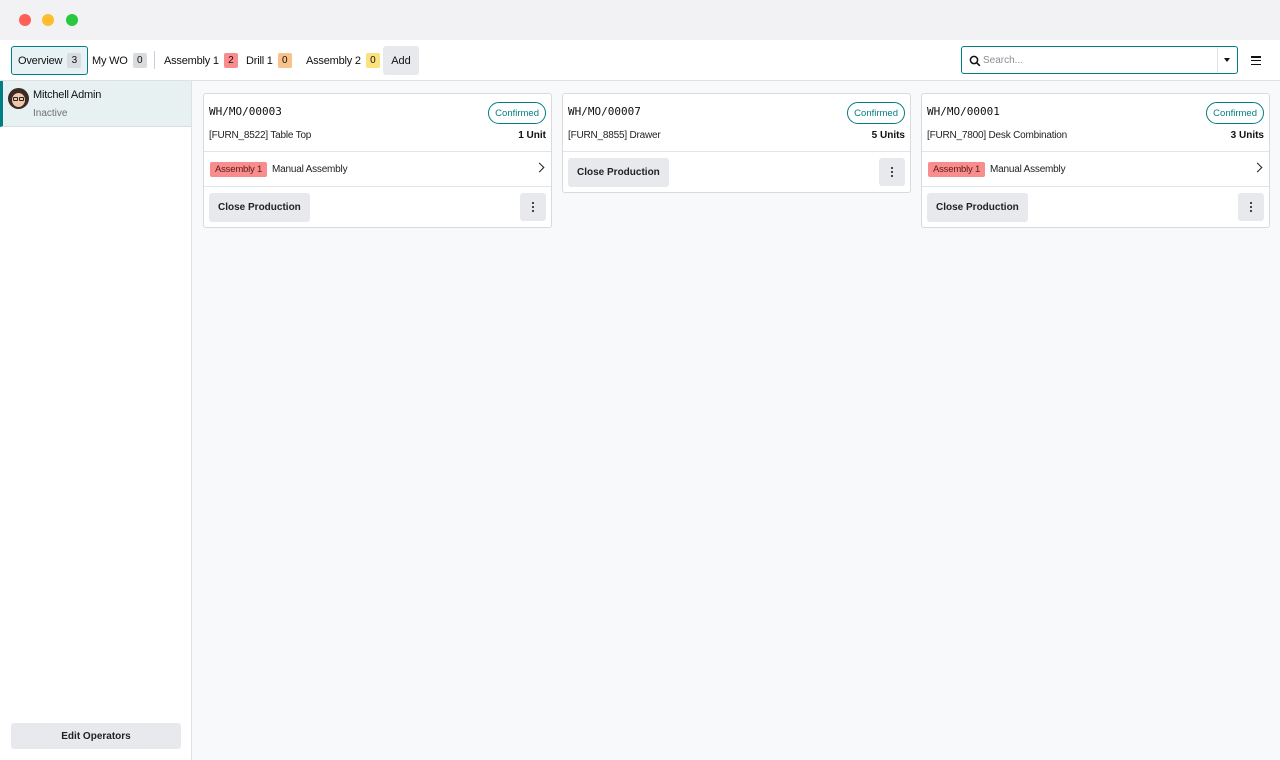 This screenshot has width=1280, height=760. I want to click on product-quantity: 1 Unit, so click(532, 135).